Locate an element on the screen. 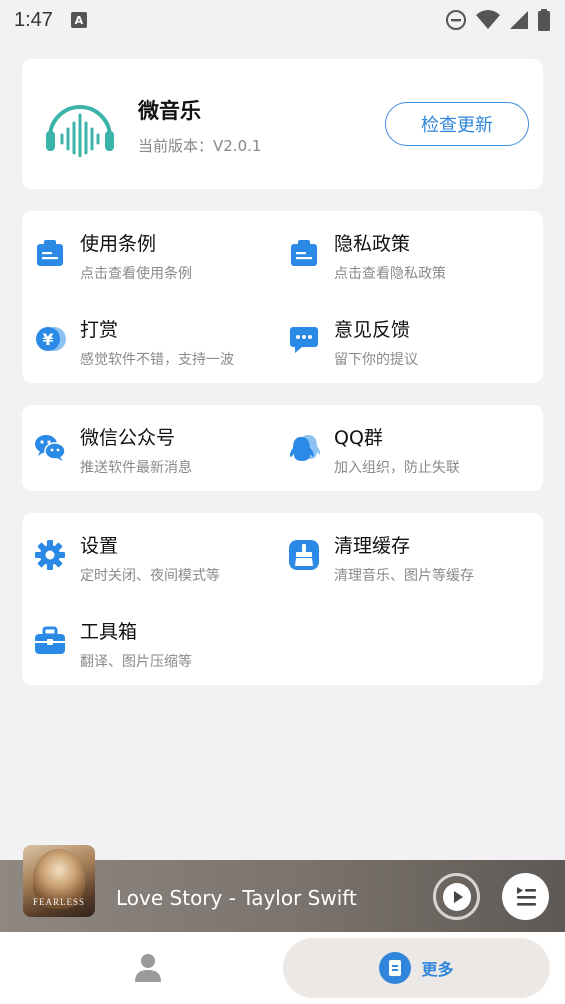 The height and width of the screenshot is (1004, 565). privacy-item: 隐私政策 点击查看隐私政策 is located at coordinates (396, 253).